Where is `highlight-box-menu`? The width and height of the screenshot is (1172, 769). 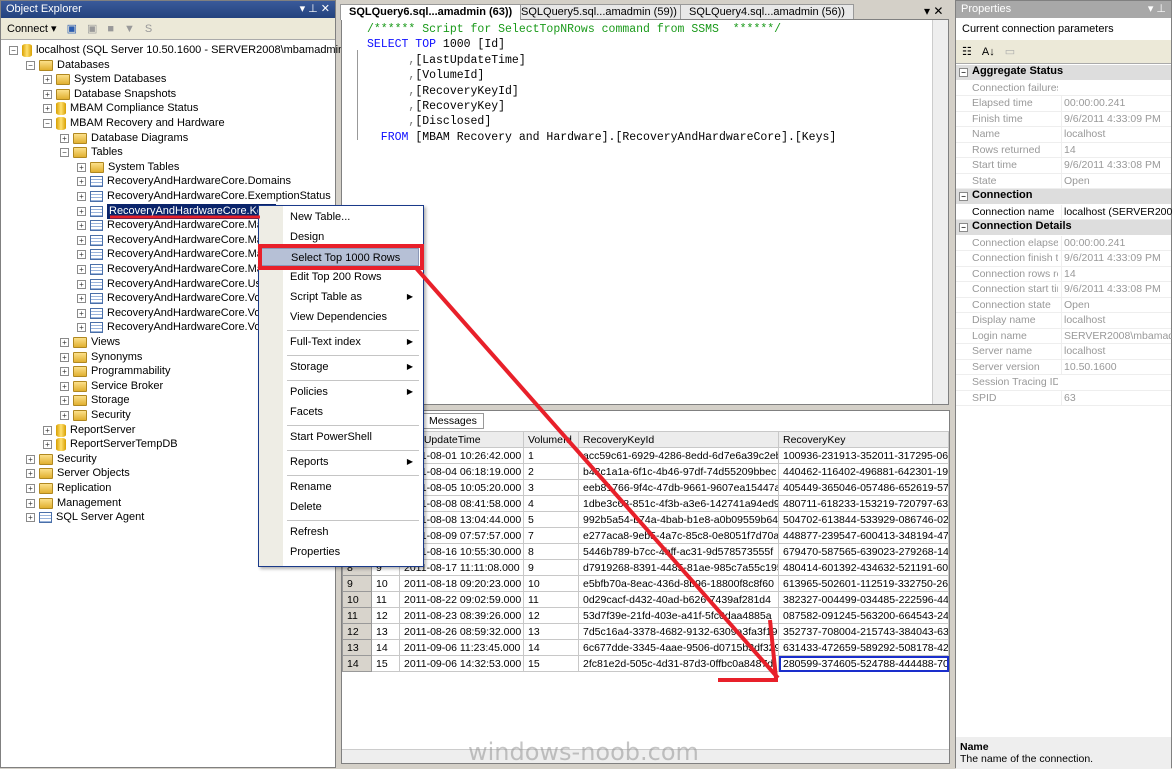
highlight-box-menu is located at coordinates (341, 257).